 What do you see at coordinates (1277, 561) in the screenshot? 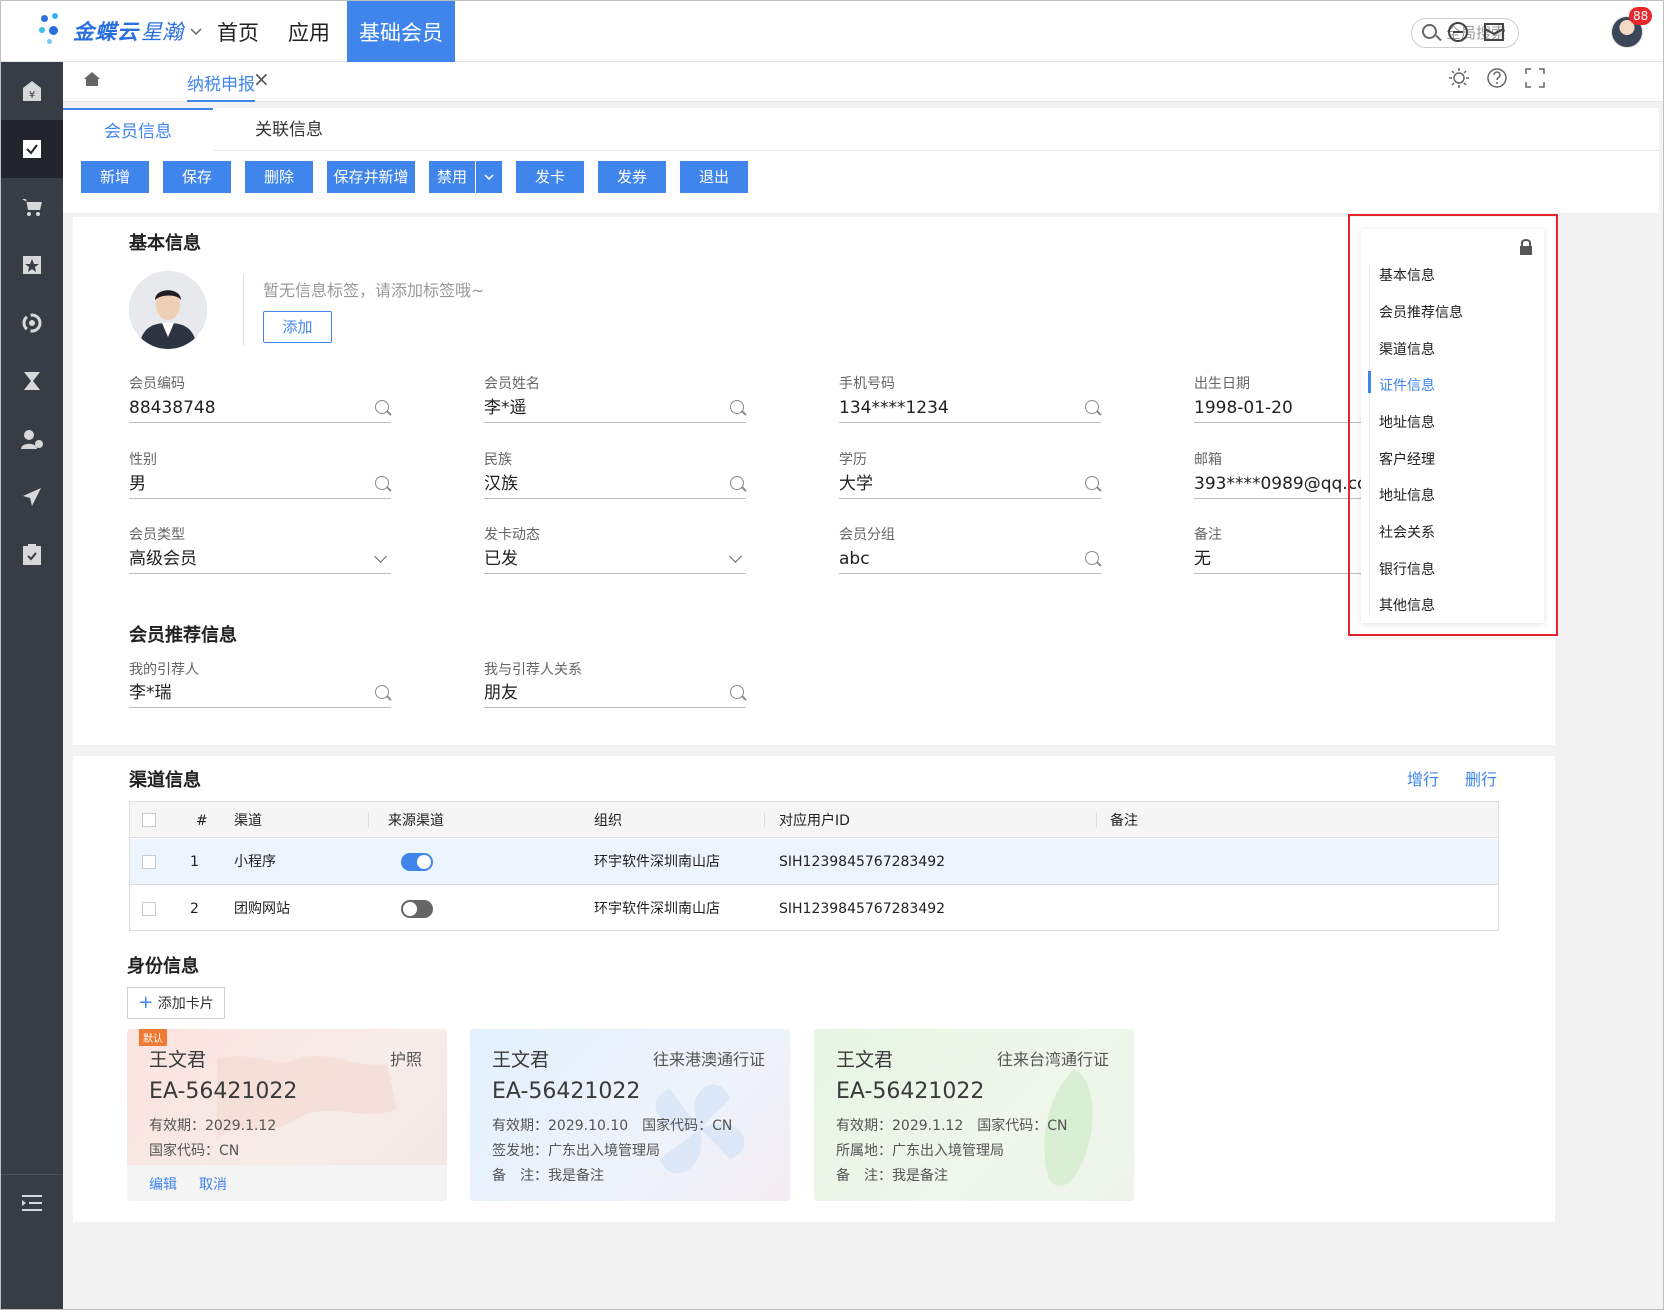
I see `remark-field: 无` at bounding box center [1277, 561].